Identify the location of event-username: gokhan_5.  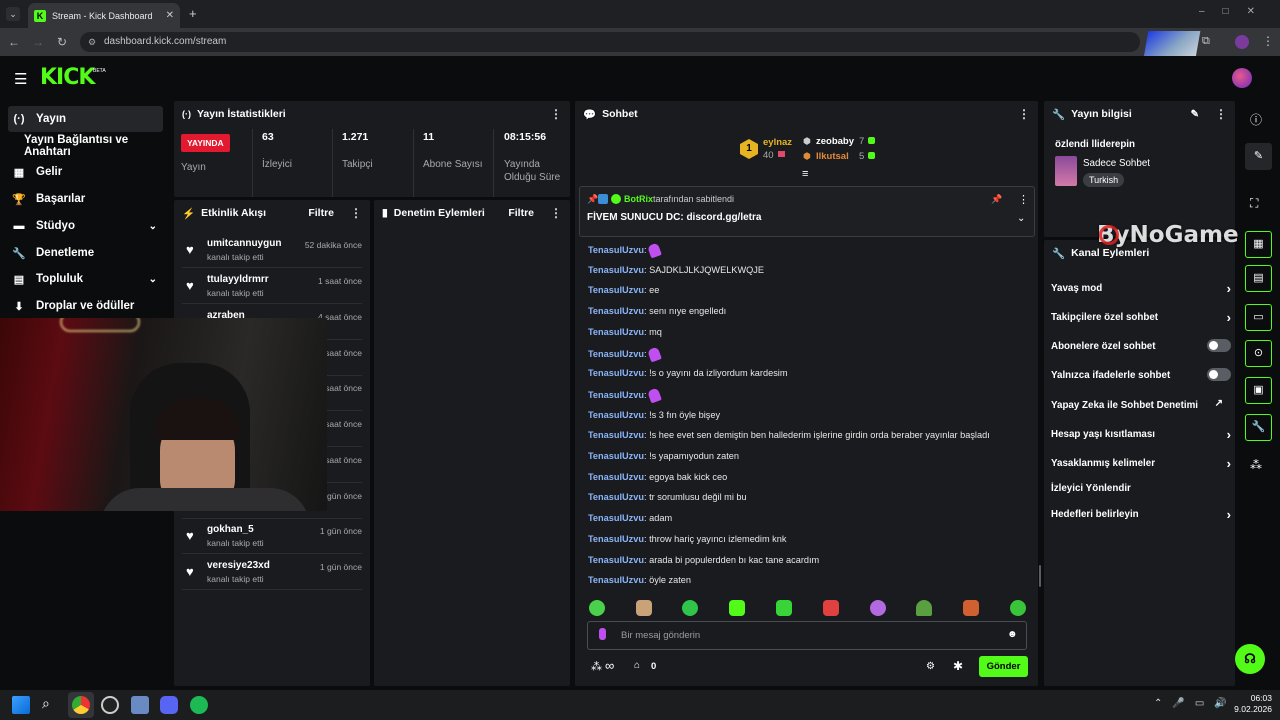
(230, 529).